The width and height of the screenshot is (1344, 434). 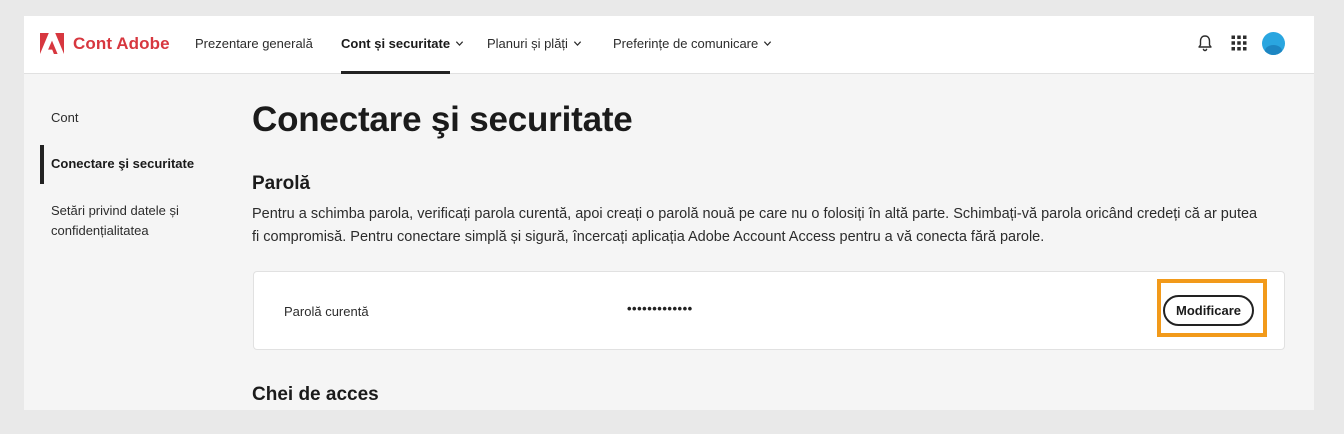 I want to click on nav-item-label: Cont și securitate, so click(x=396, y=43).